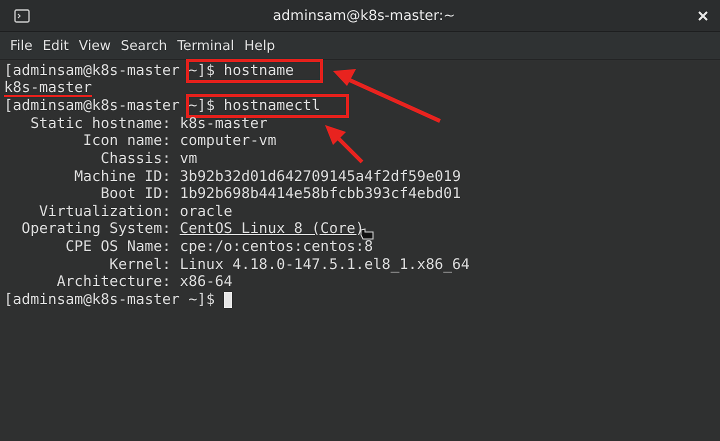 The image size is (720, 441). Describe the element at coordinates (126, 141) in the screenshot. I see `field-label: Icon name:` at that location.